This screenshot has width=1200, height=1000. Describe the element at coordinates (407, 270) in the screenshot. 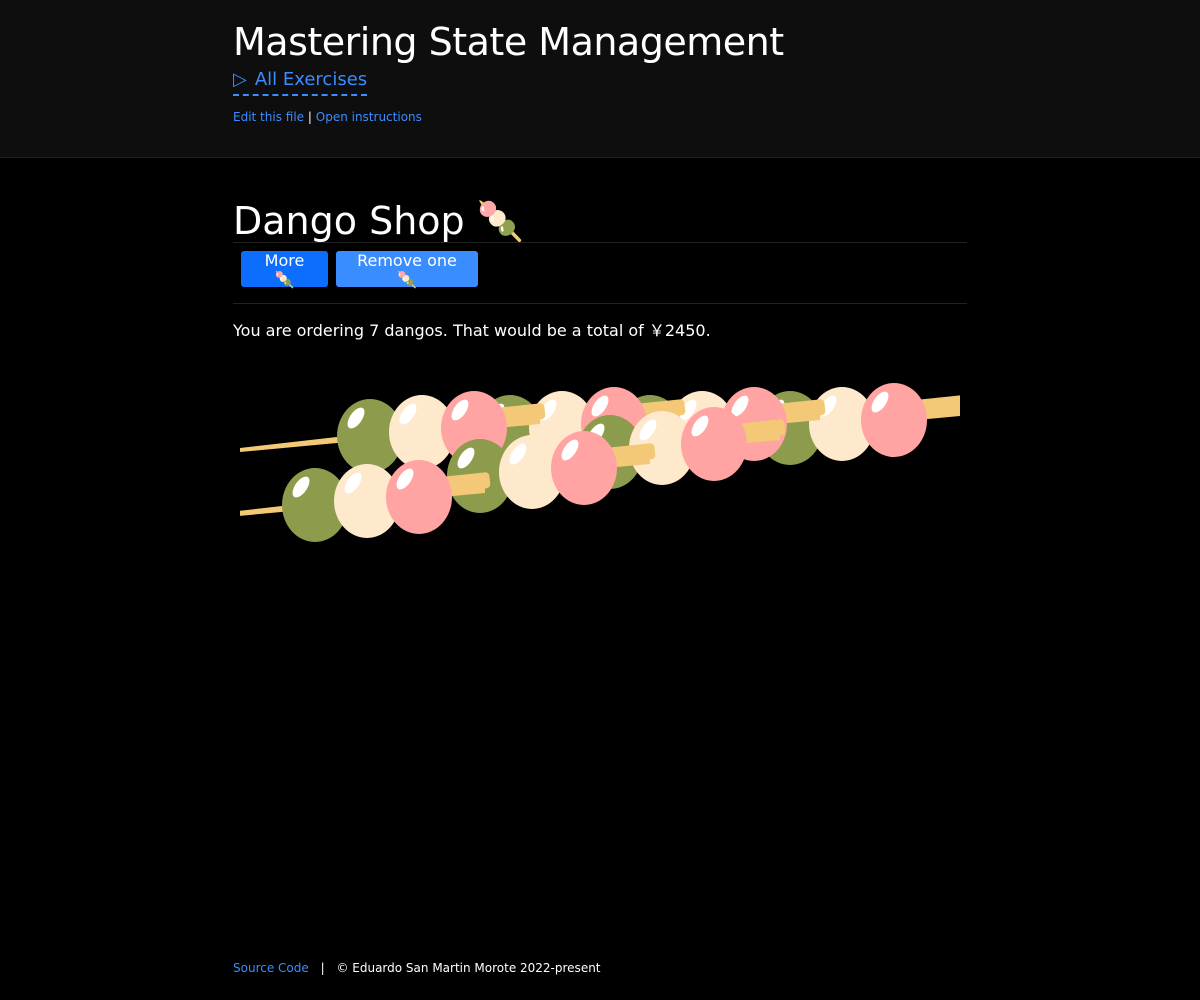

I see `remove-one-button: Remove one 🍡` at that location.